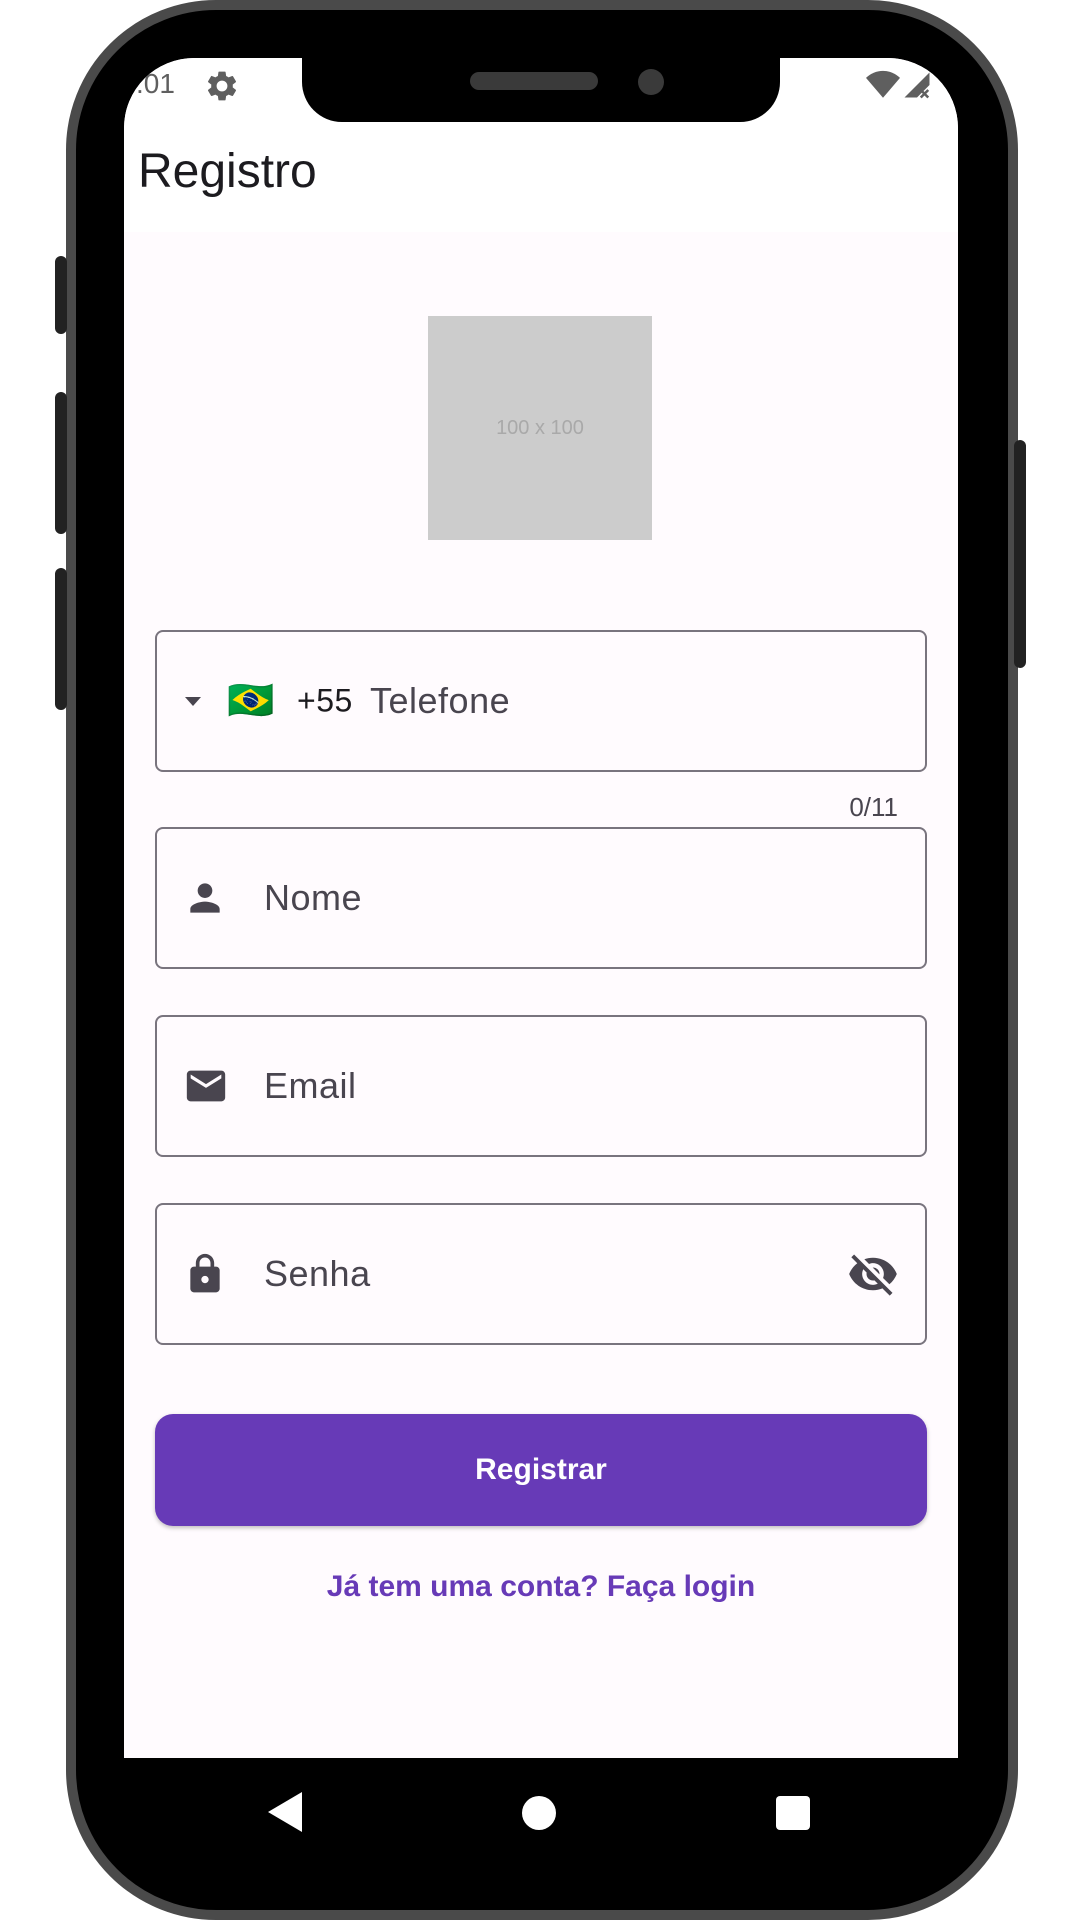 The height and width of the screenshot is (1920, 1080). Describe the element at coordinates (793, 1813) in the screenshot. I see `recents-icon` at that location.